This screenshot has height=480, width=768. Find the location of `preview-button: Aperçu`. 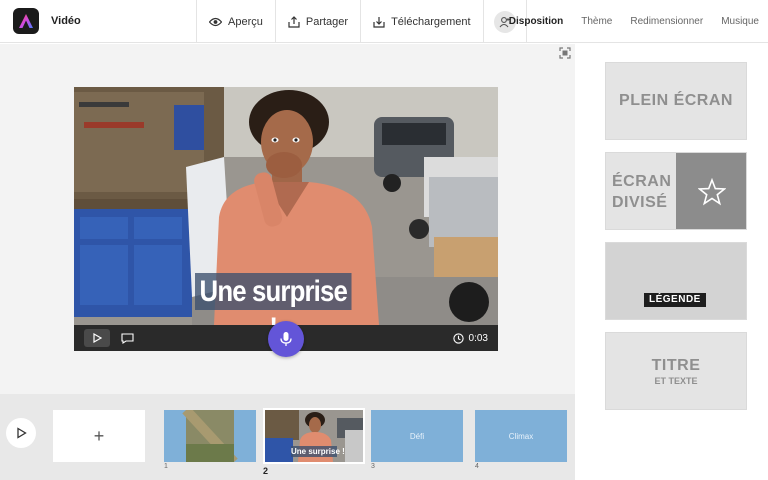

preview-button: Aperçu is located at coordinates (235, 21).